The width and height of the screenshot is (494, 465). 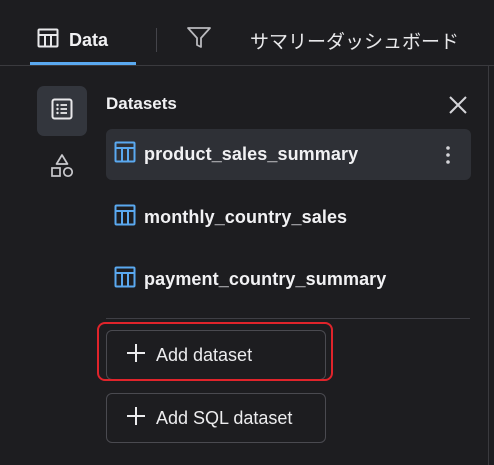 What do you see at coordinates (265, 279) in the screenshot?
I see `dataset-name: payment_country_summary` at bounding box center [265, 279].